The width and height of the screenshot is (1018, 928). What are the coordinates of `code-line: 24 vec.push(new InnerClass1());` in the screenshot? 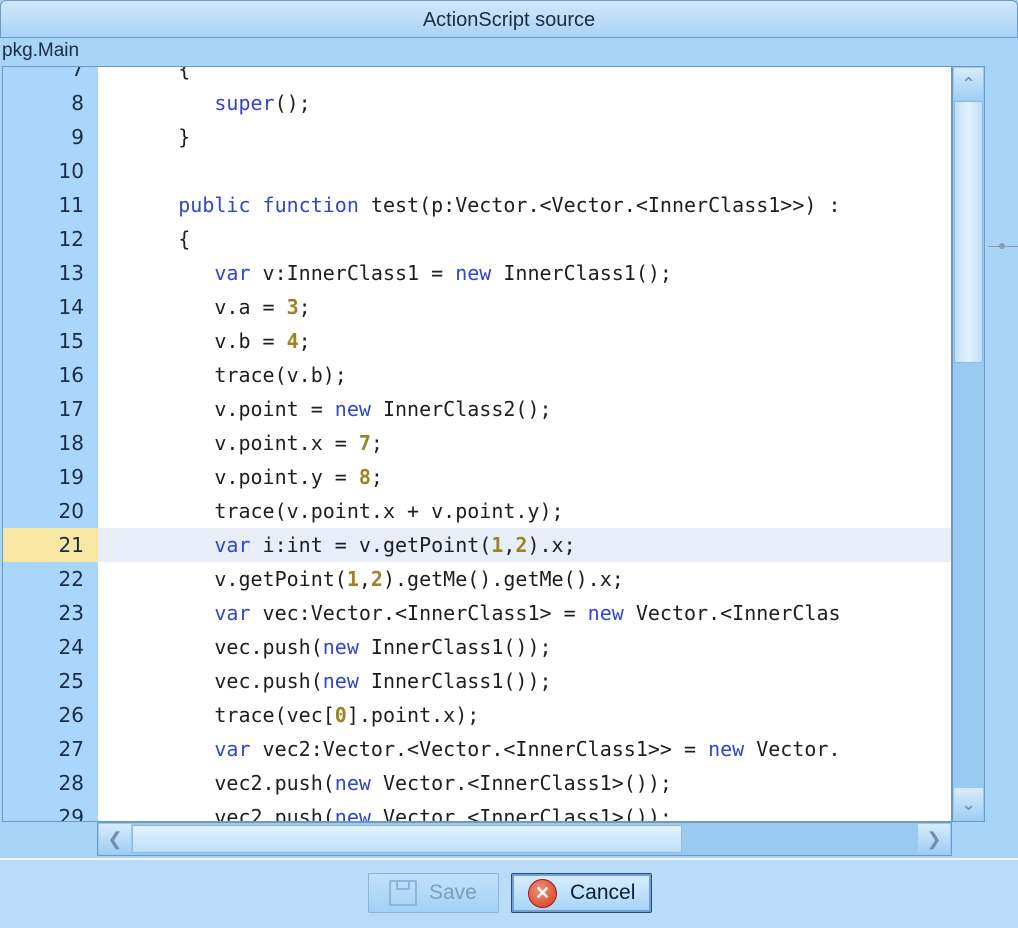 It's located at (477, 647).